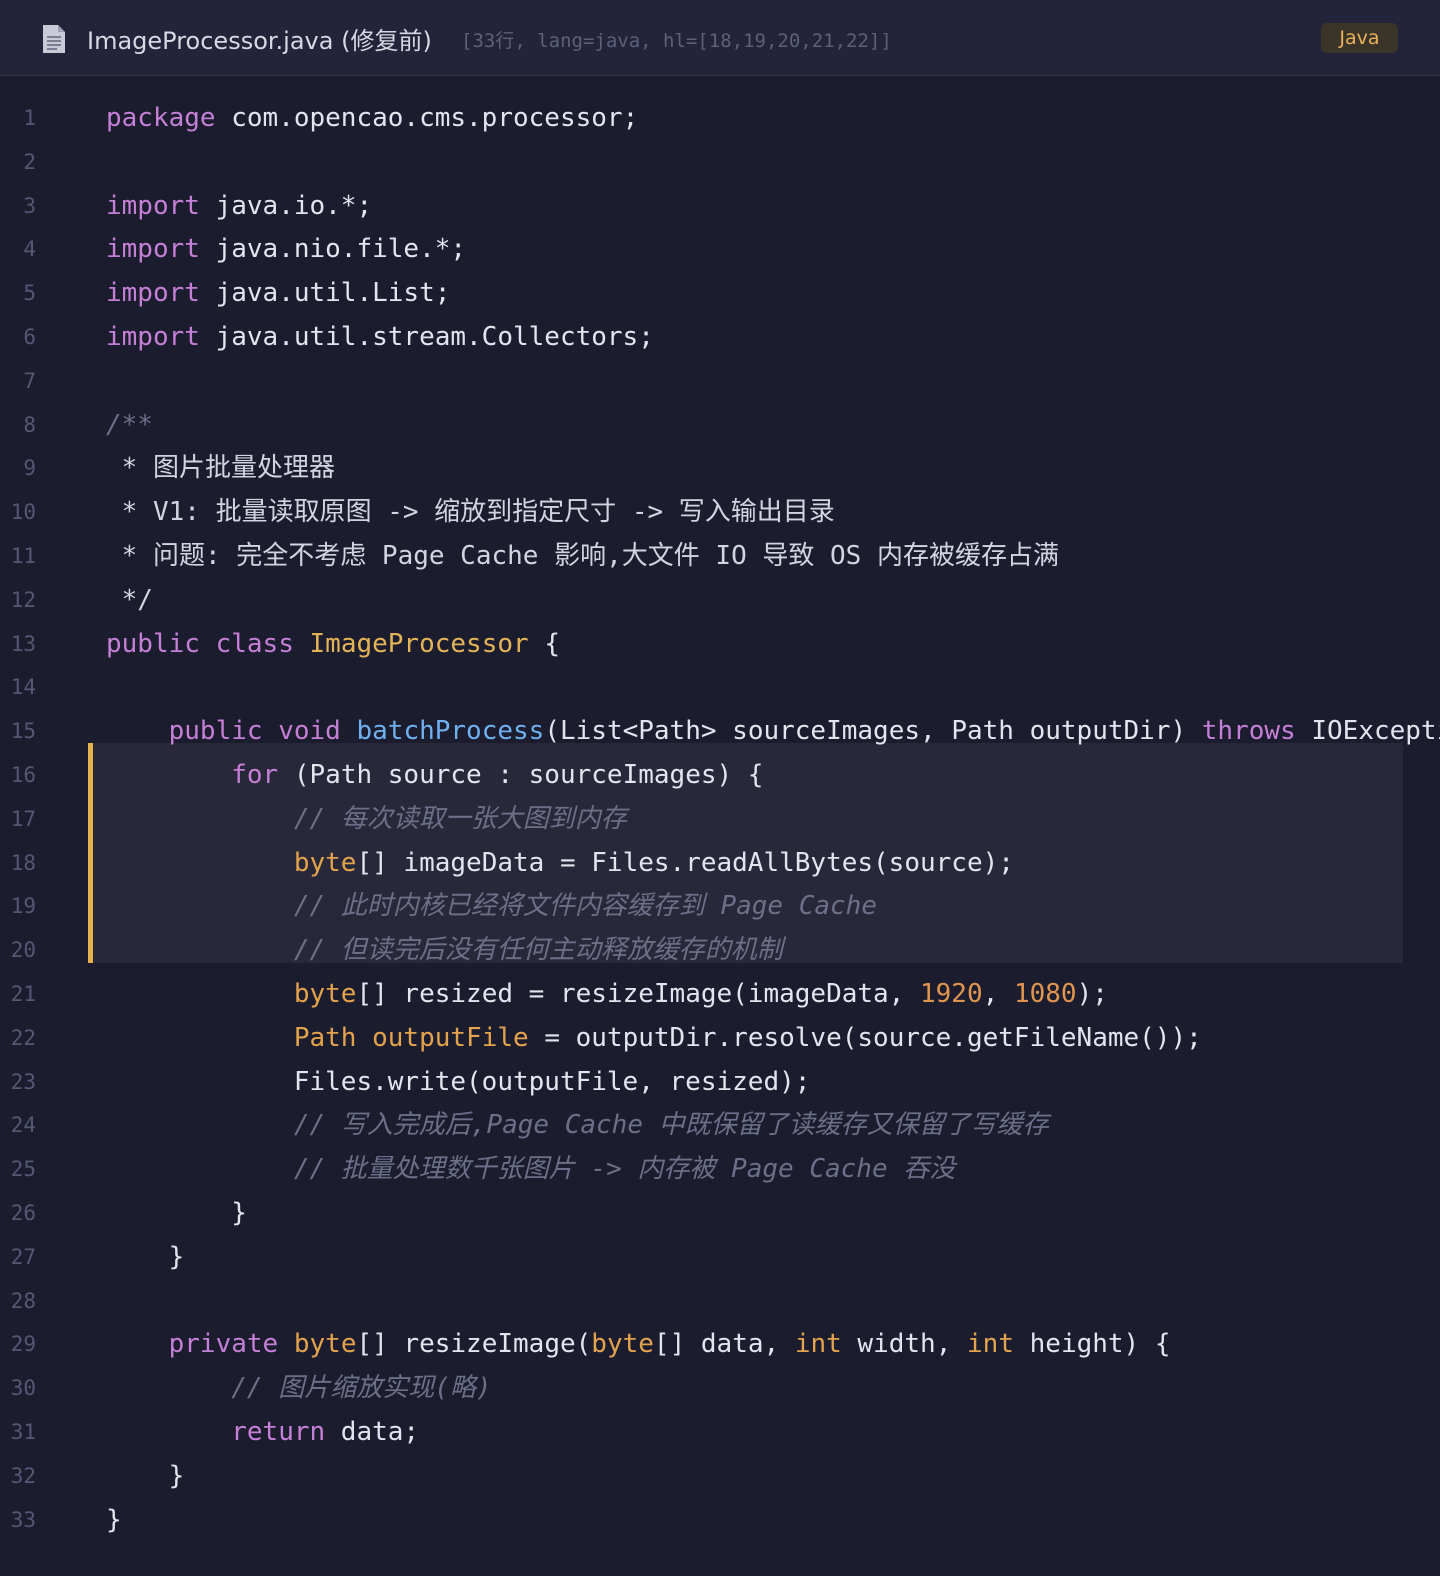 The height and width of the screenshot is (1576, 1440). What do you see at coordinates (1045, 993) in the screenshot?
I see `code-token: 1080` at bounding box center [1045, 993].